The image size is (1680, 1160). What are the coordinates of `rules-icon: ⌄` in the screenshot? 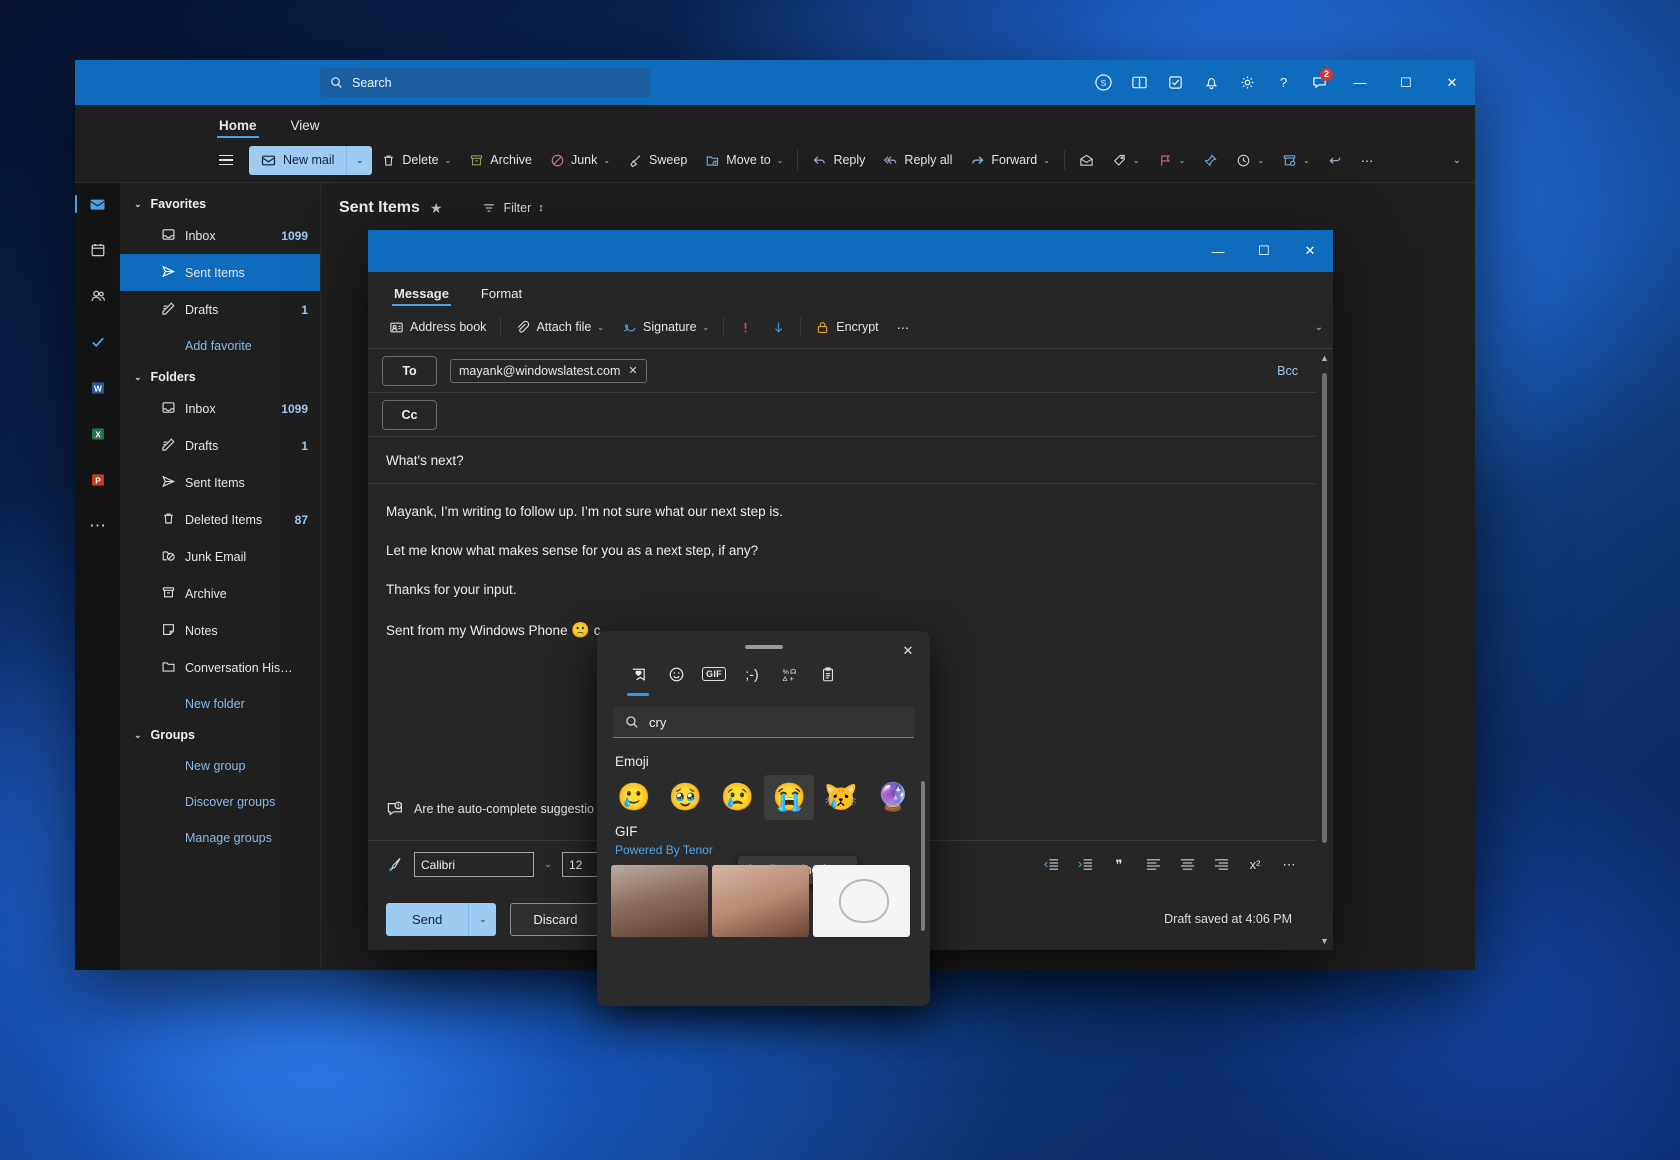 It's located at (1296, 160).